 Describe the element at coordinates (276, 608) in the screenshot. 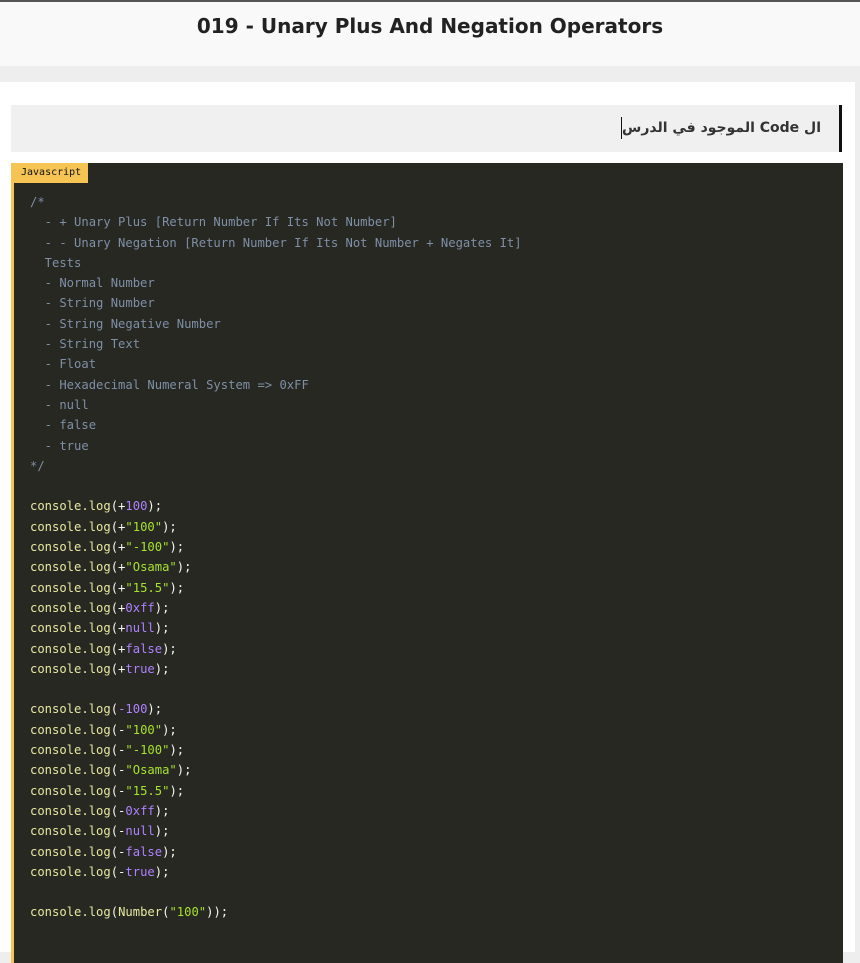

I see `code-line: console.log(+0xff);` at that location.